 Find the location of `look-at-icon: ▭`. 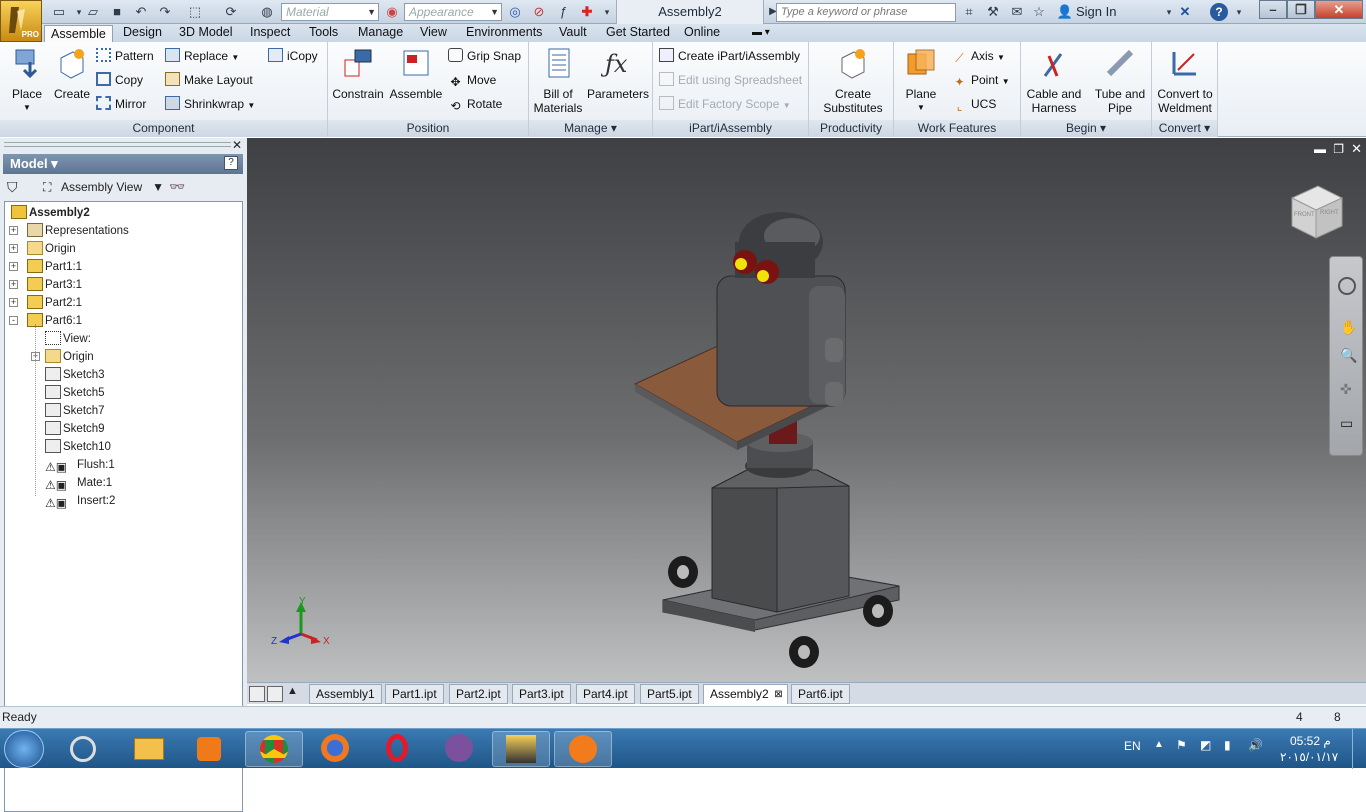

look-at-icon: ▭ is located at coordinates (1346, 423).